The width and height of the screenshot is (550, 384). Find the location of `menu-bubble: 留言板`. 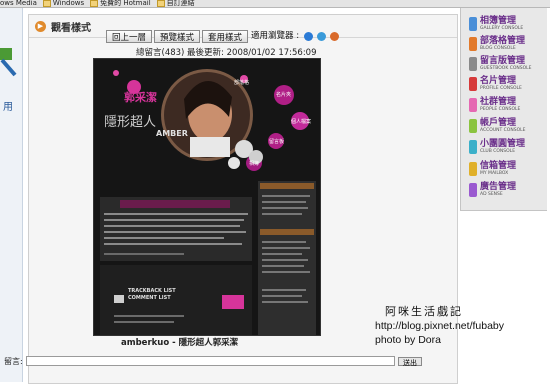

menu-bubble: 留言板 is located at coordinates (276, 141).